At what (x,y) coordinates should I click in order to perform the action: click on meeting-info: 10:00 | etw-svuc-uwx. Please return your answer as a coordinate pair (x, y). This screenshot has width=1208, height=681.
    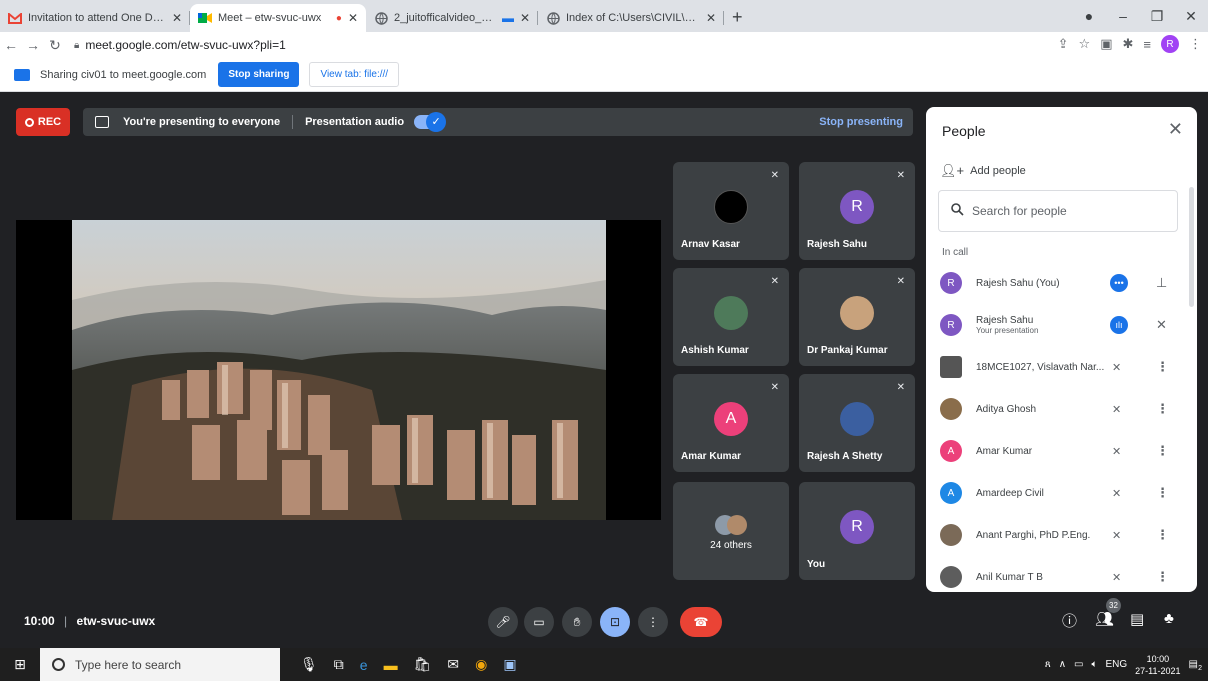
    Looking at the image, I should click on (90, 621).